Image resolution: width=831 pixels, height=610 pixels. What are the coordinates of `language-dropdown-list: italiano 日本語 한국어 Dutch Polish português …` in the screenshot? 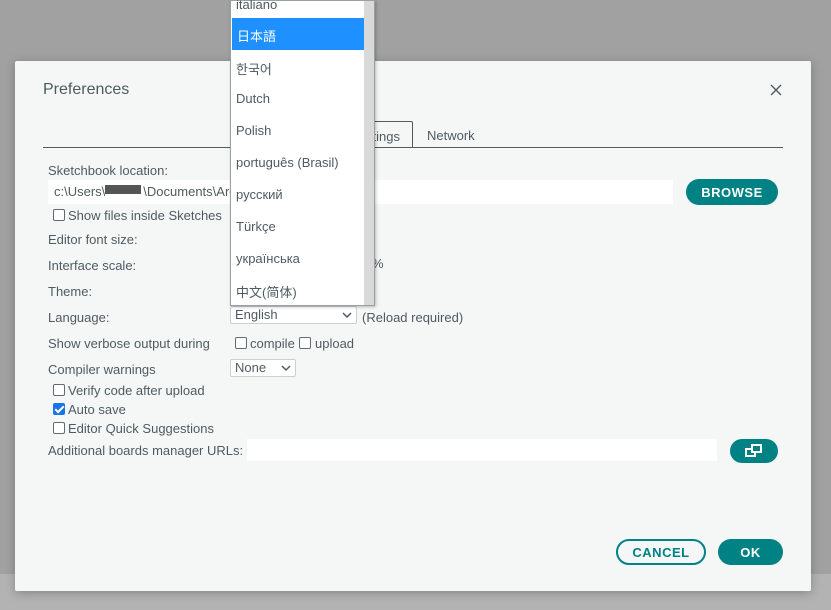 It's located at (302, 153).